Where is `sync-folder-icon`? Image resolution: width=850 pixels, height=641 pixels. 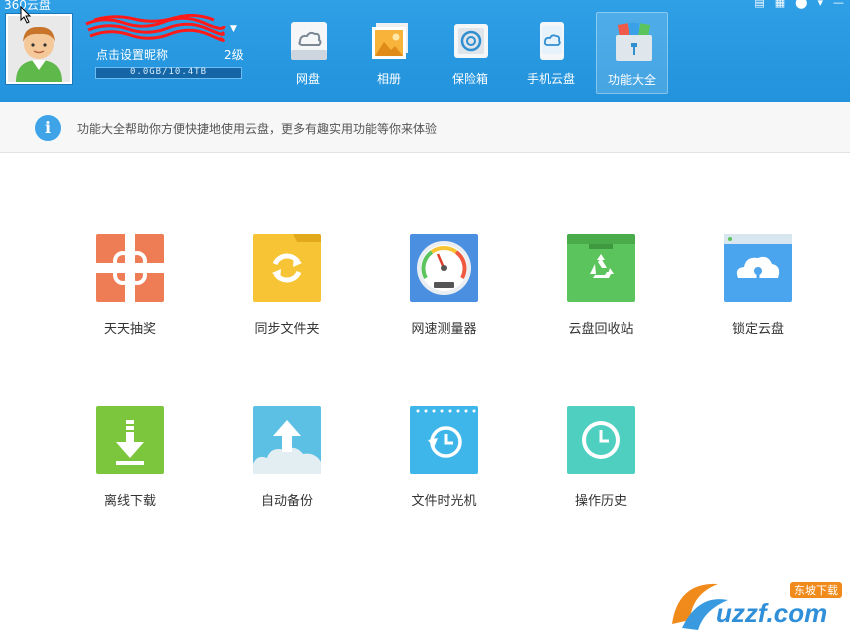
sync-folder-icon is located at coordinates (287, 268).